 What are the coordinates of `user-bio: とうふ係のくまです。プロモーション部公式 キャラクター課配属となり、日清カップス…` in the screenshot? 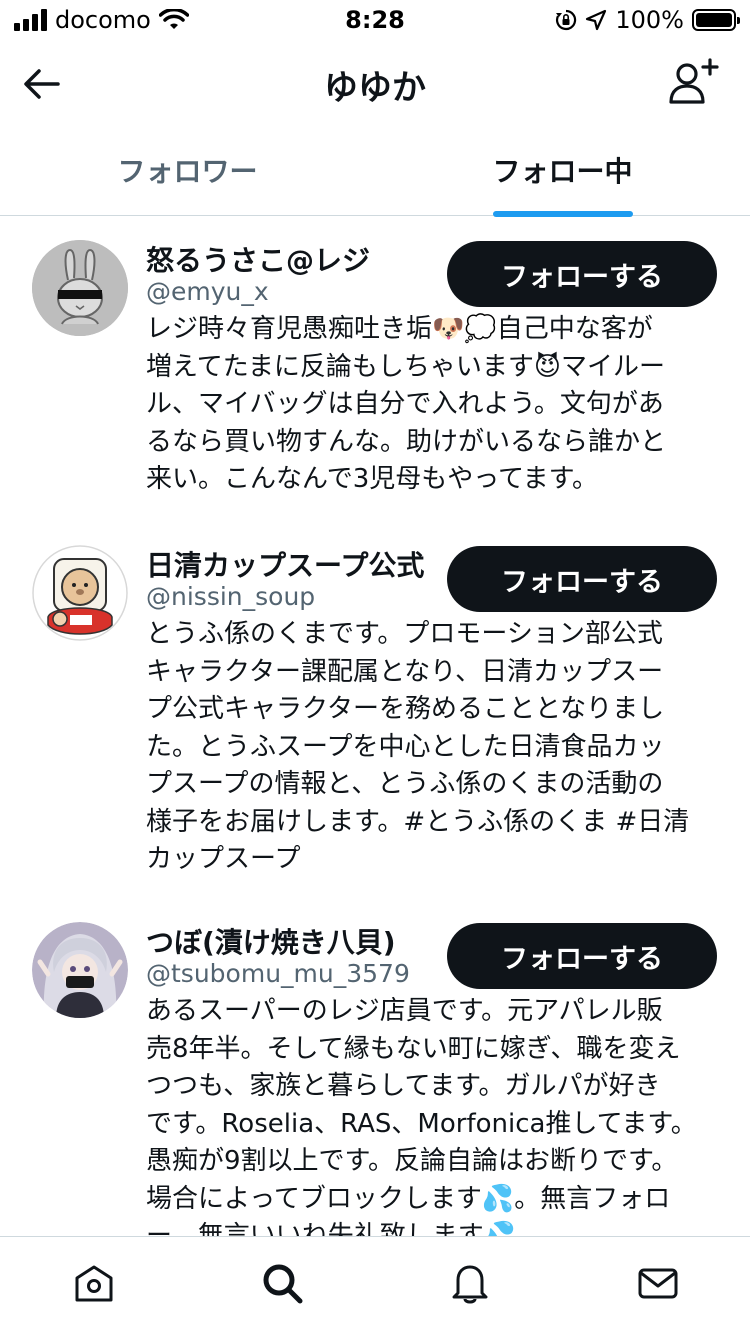 It's located at (418, 746).